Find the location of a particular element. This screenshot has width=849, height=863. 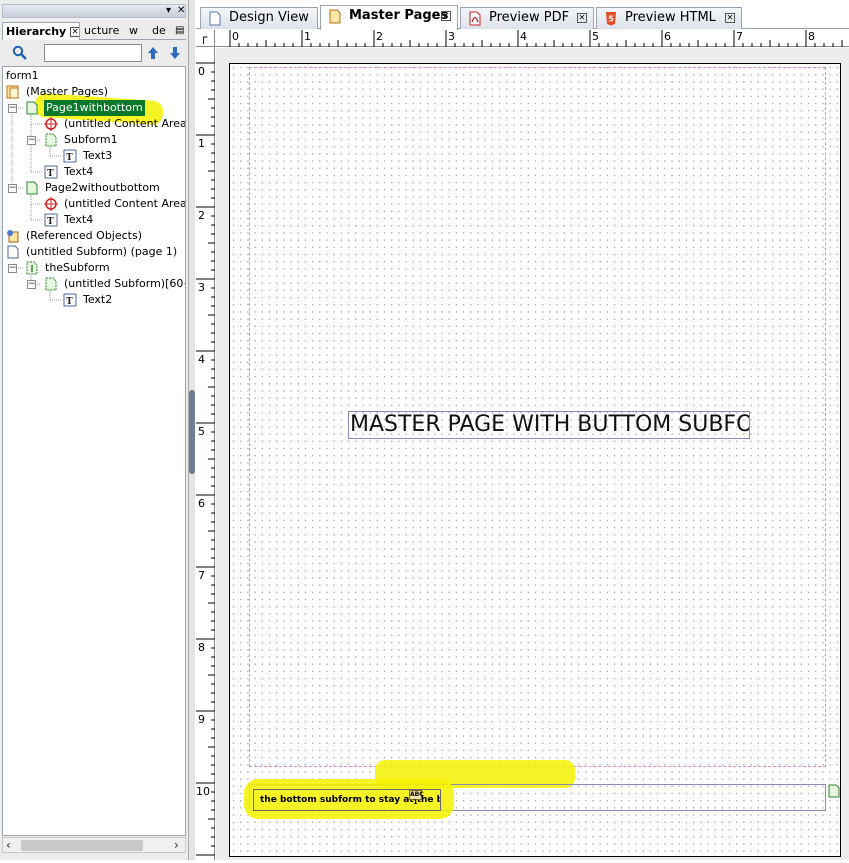

ruler-label: 9 is located at coordinates (201, 719).